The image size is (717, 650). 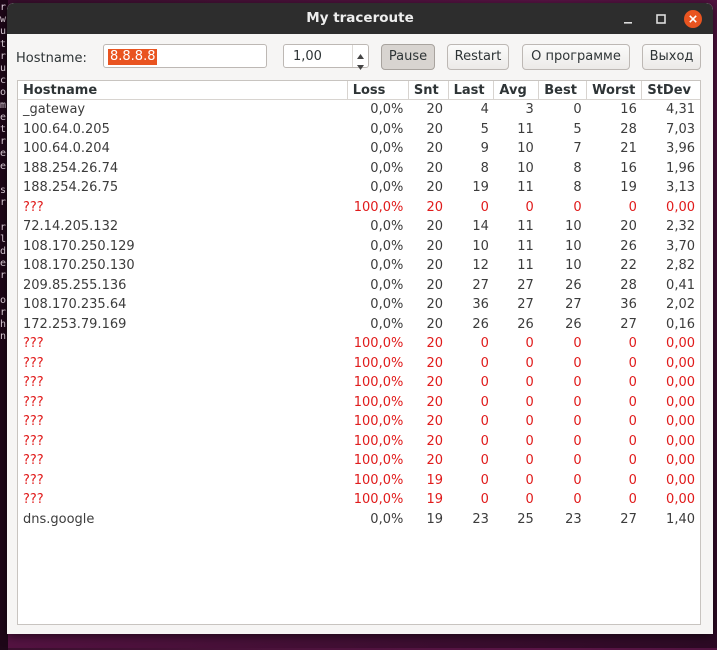 I want to click on cell-worst: 0, so click(x=632, y=207).